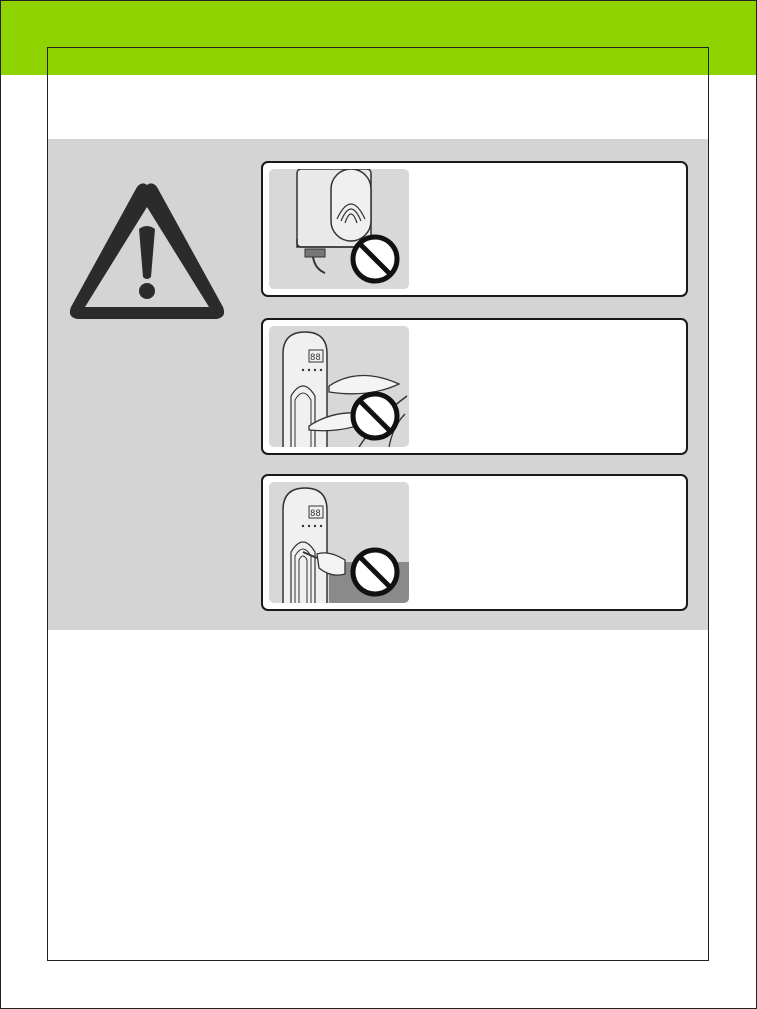 The height and width of the screenshot is (1009, 757). What do you see at coordinates (339, 386) in the screenshot?
I see `plant-near-fan-illustration: 88` at bounding box center [339, 386].